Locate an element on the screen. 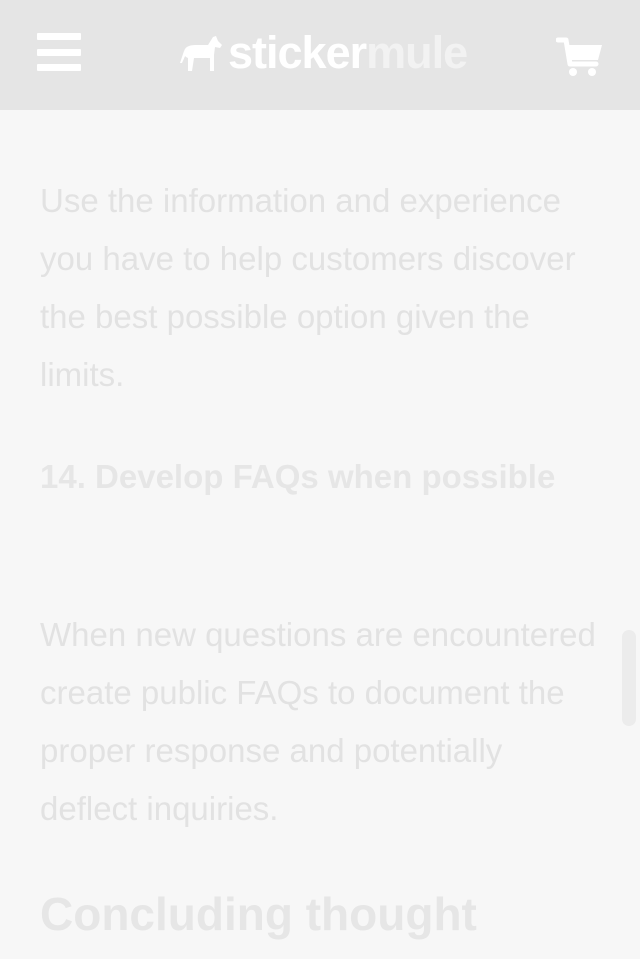 The width and height of the screenshot is (640, 959). mule-logo-icon is located at coordinates (201, 53).